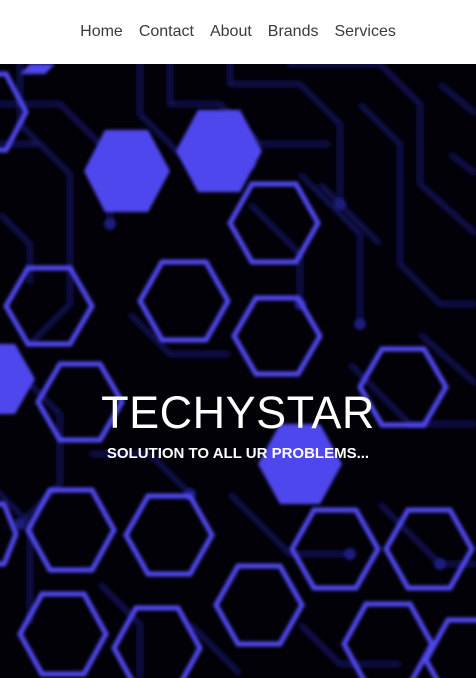  Describe the element at coordinates (231, 32) in the screenshot. I see `nav-about-link: About` at that location.